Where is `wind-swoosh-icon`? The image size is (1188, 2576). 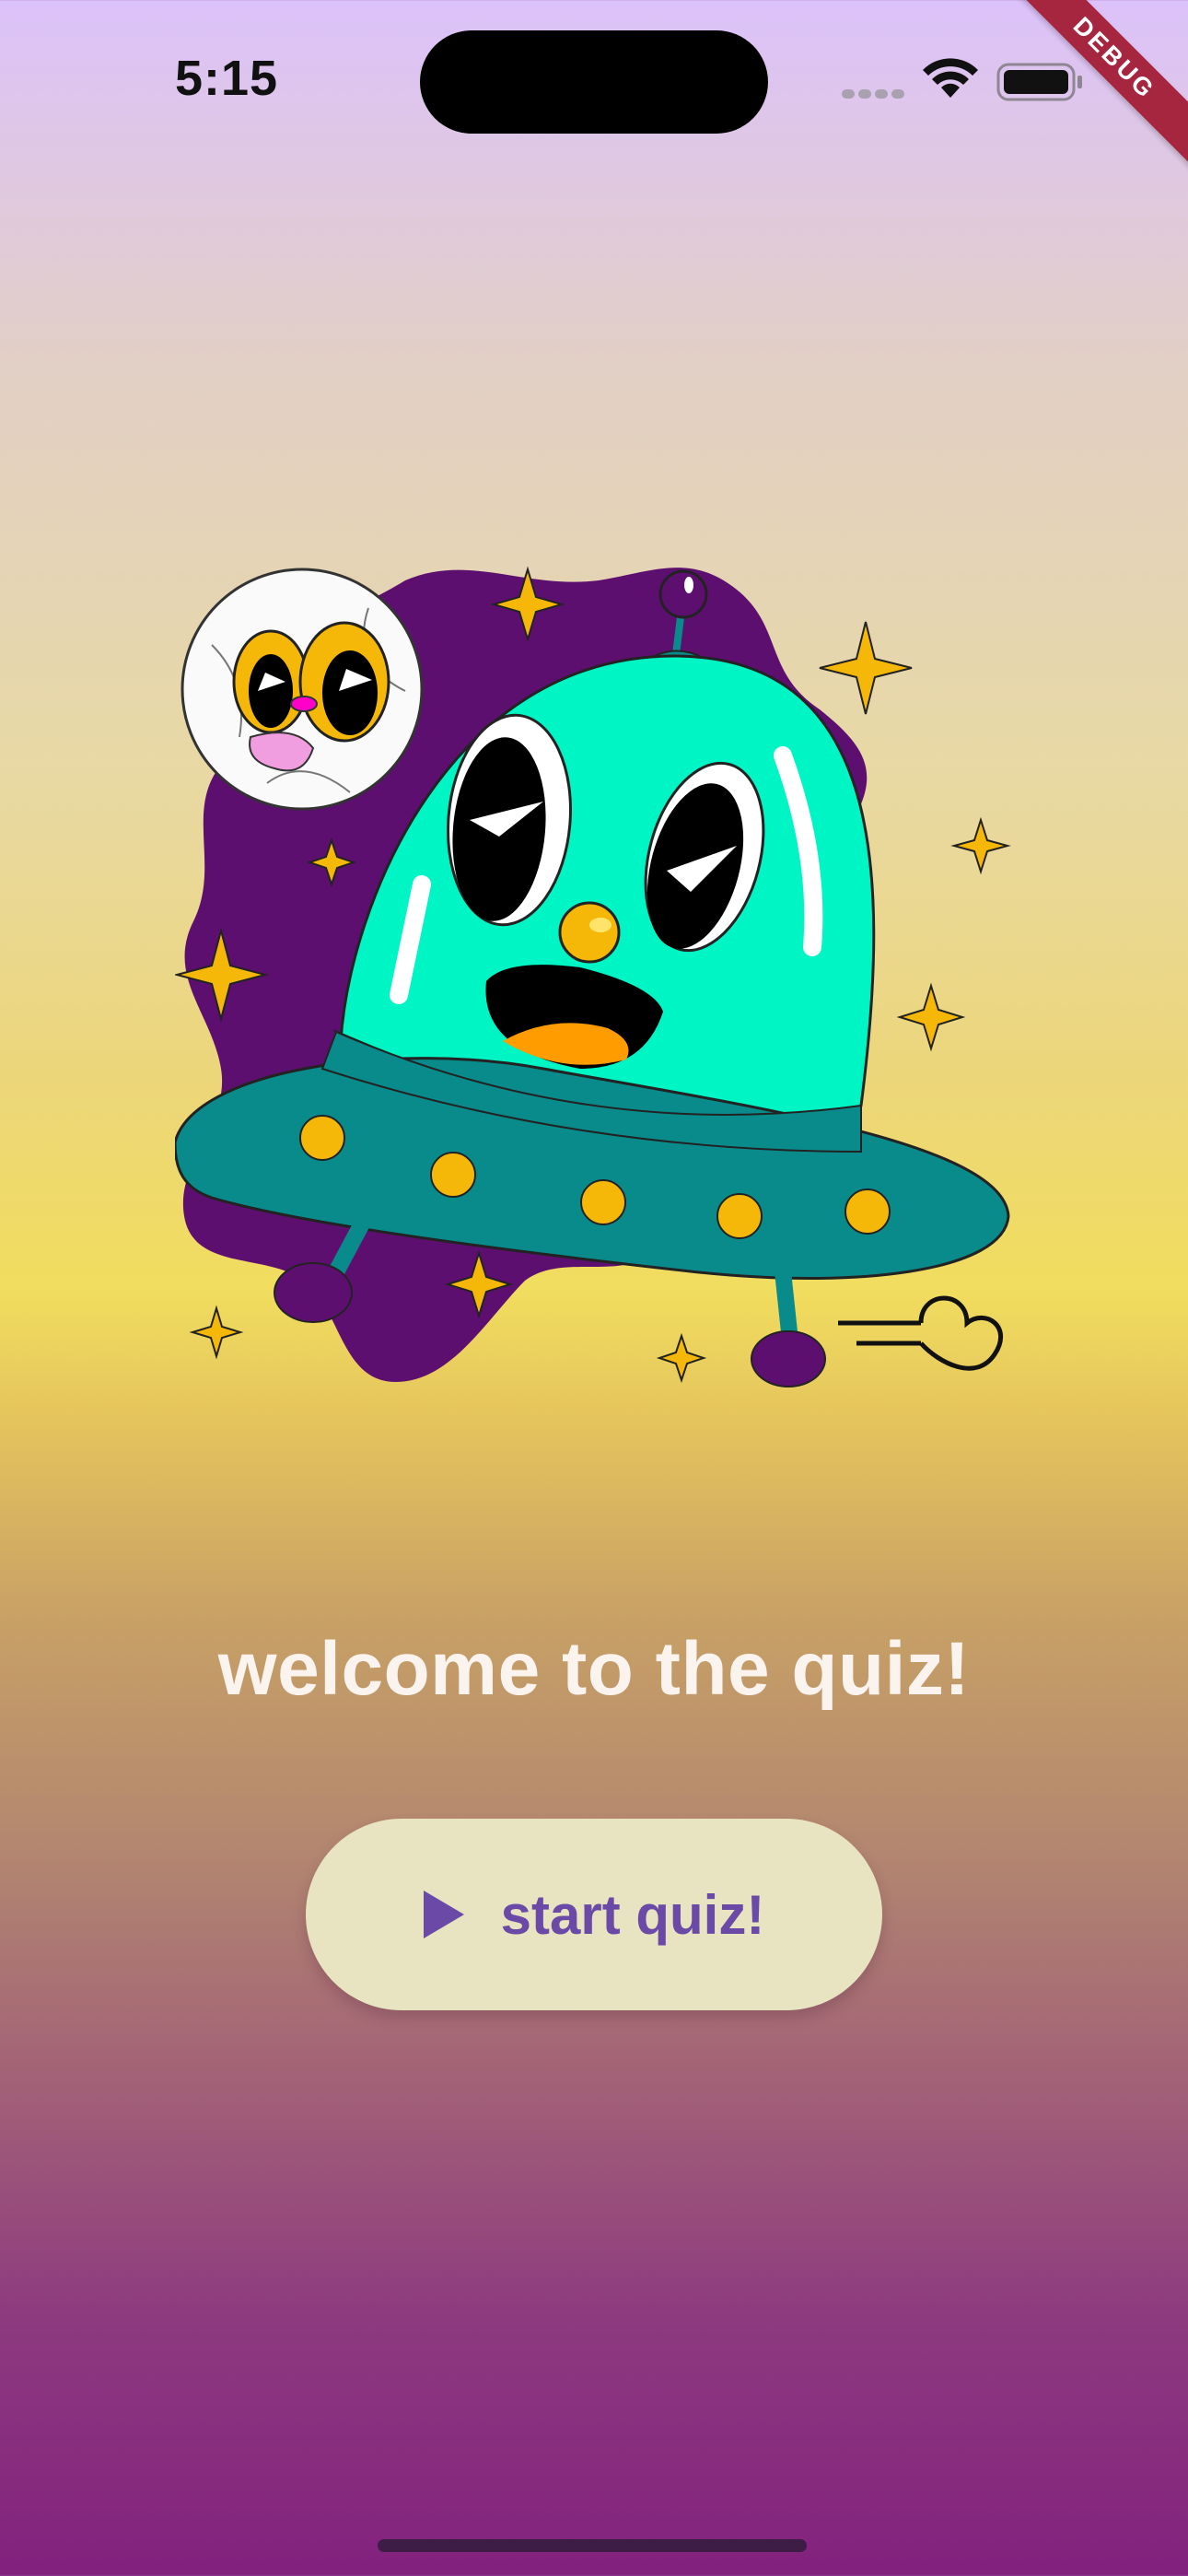
wind-swoosh-icon is located at coordinates (920, 1333).